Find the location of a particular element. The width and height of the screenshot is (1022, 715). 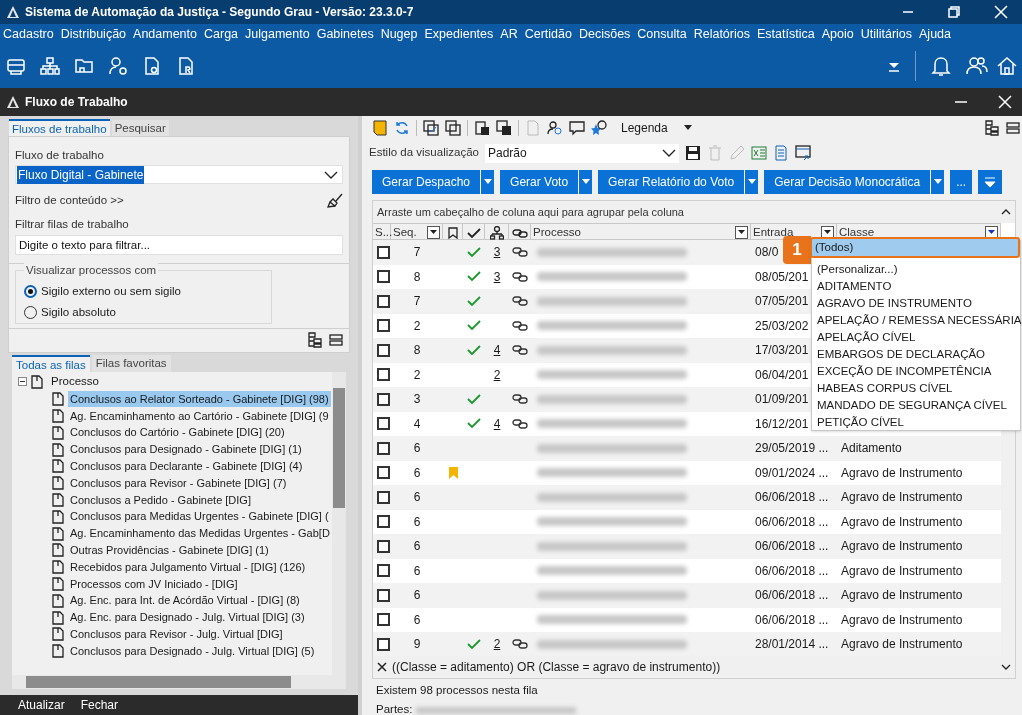

menu-item: Consulta is located at coordinates (662, 34).